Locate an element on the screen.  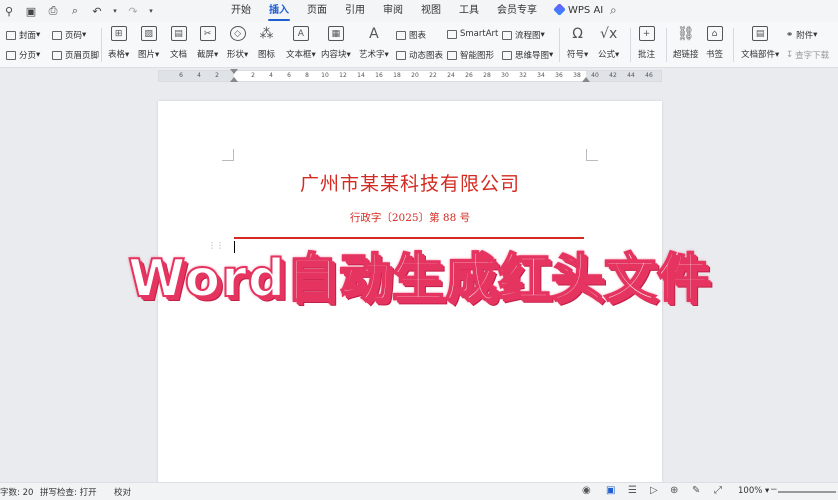
textbox-button: A 文本框▾ is located at coordinates (301, 43).